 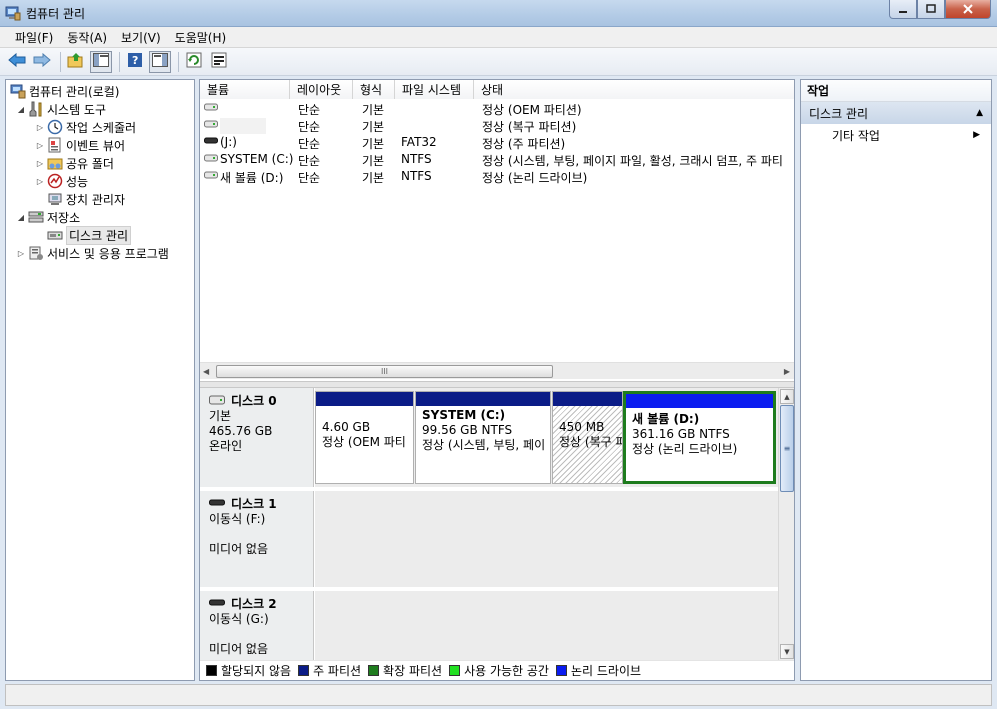 What do you see at coordinates (374, 89) in the screenshot?
I see `column-header-type: 형식` at bounding box center [374, 89].